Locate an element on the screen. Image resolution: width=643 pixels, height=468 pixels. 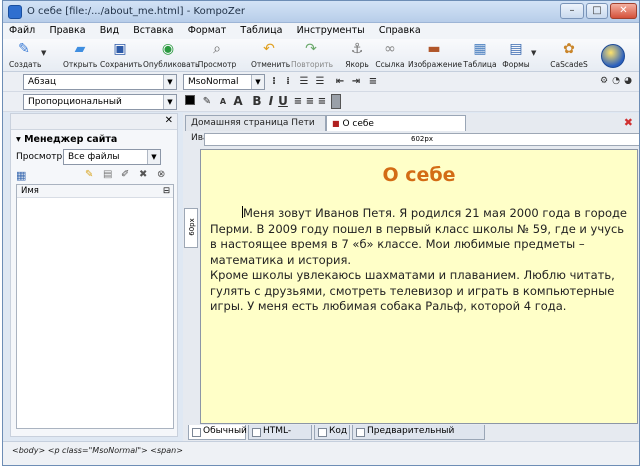
align-center-icon: ≡ is located at coordinates (310, 101).